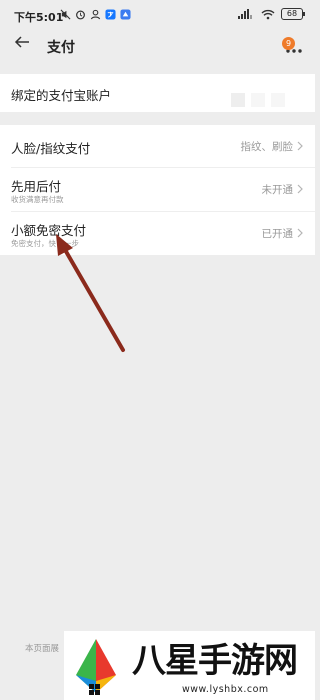 This screenshot has height=700, width=320. What do you see at coordinates (125, 14) in the screenshot?
I see `app-icon-blue` at bounding box center [125, 14].